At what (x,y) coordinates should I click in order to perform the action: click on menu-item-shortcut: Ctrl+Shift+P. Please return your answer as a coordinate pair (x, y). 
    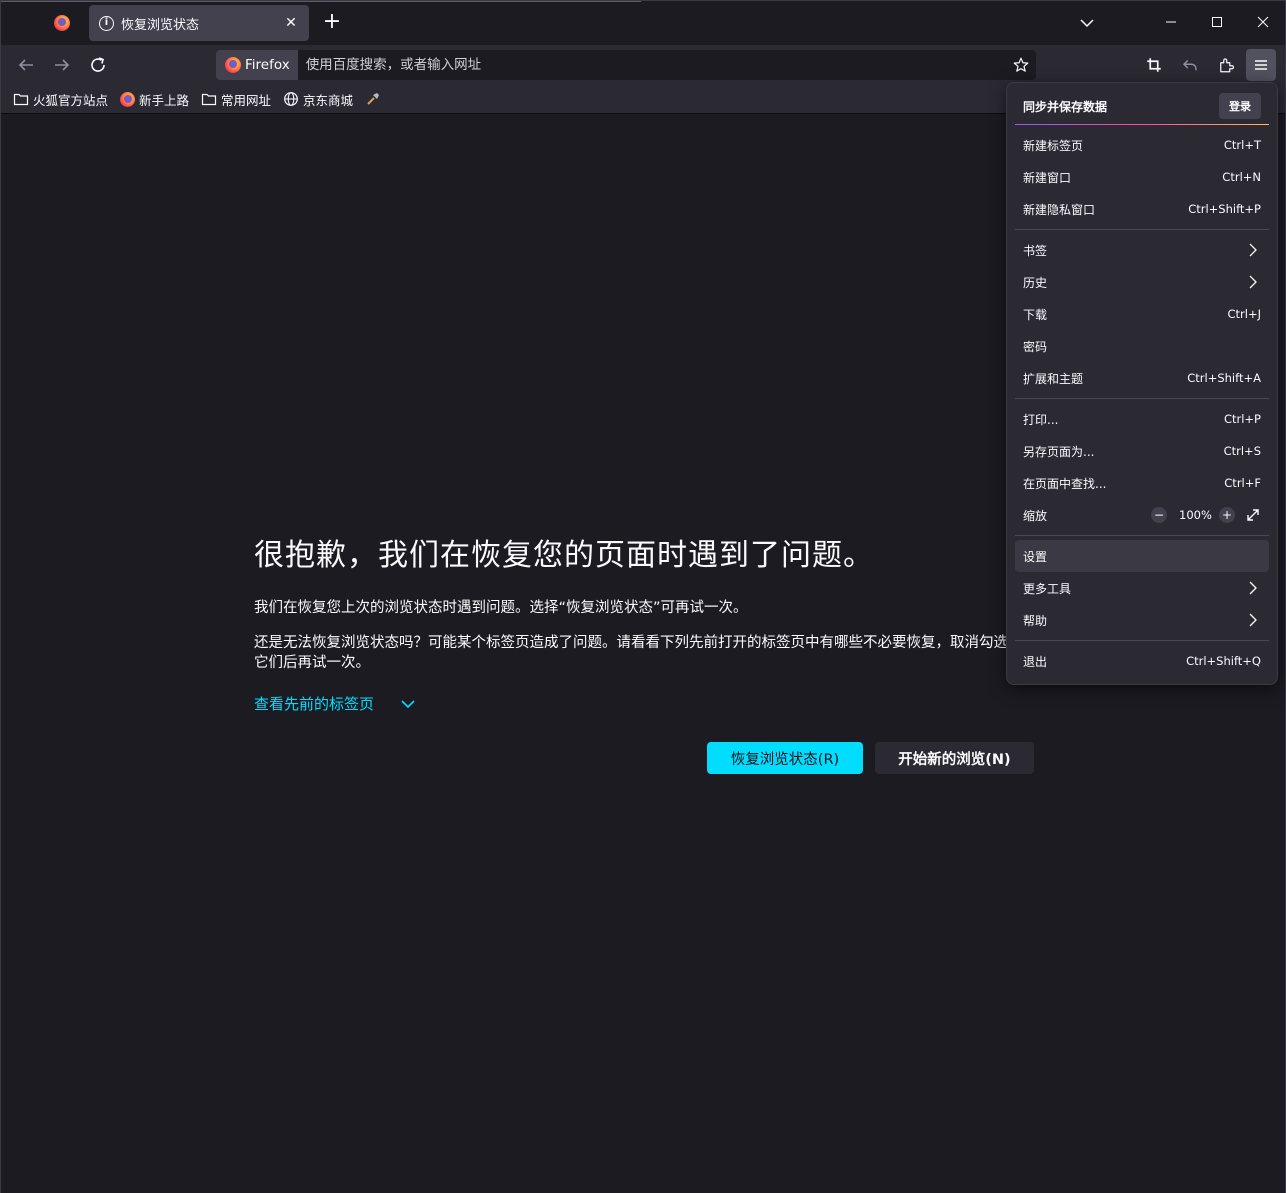
    Looking at the image, I should click on (1224, 209).